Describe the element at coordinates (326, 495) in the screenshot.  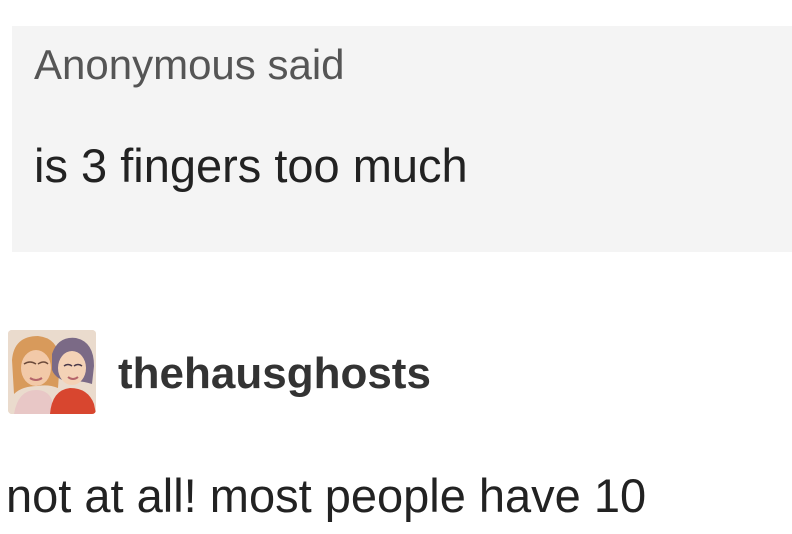
I see `answer-text: not at all! most people have 10` at that location.